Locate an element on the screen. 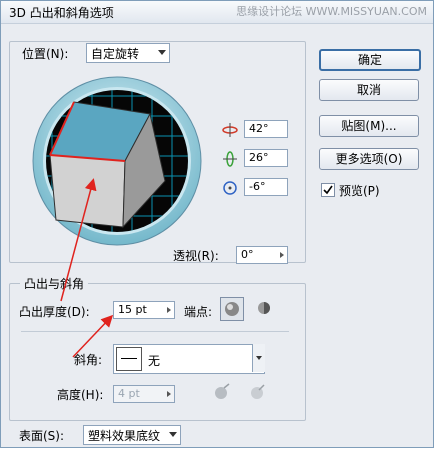 This screenshot has width=434, height=449. height-value: 4 pt is located at coordinates (129, 393).